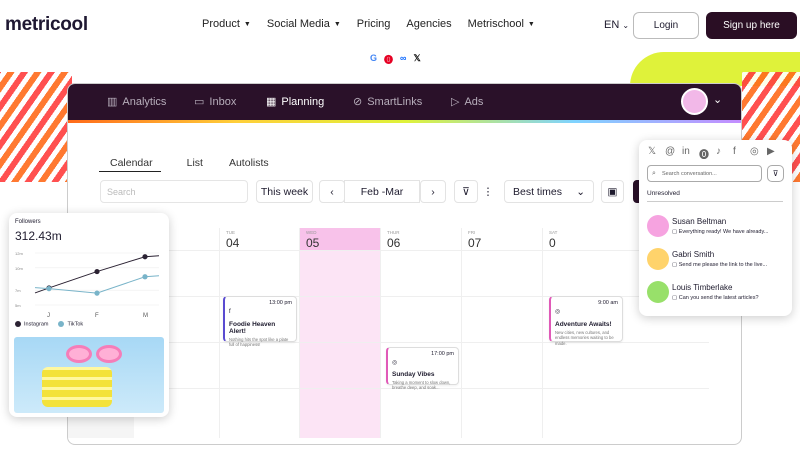 The height and width of the screenshot is (454, 800). What do you see at coordinates (36, 127) in the screenshot?
I see `decorative-stripes` at bounding box center [36, 127].